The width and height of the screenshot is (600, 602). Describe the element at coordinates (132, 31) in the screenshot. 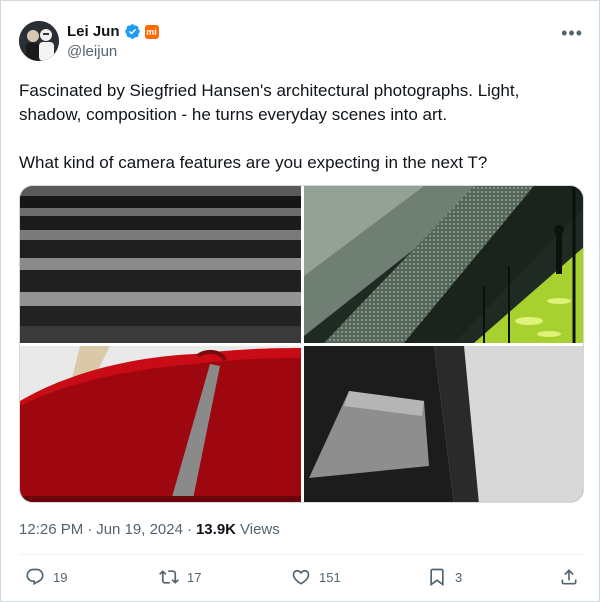

I see `verified-badge-icon` at that location.